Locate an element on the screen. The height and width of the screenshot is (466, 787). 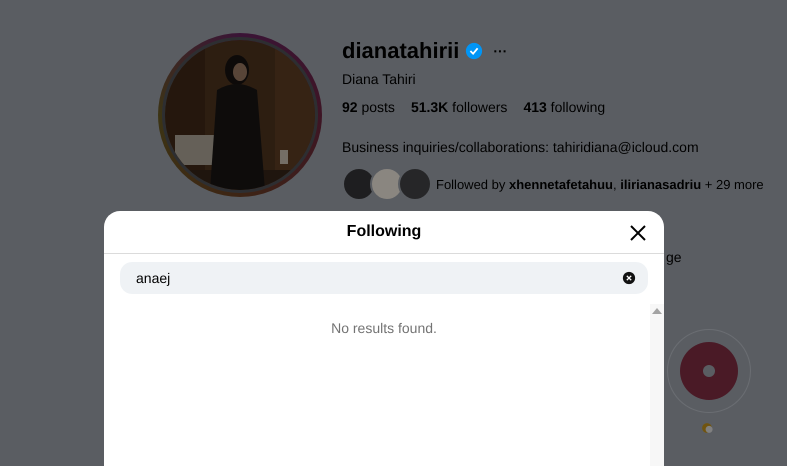
profile-stat: 92 posts is located at coordinates (368, 107).